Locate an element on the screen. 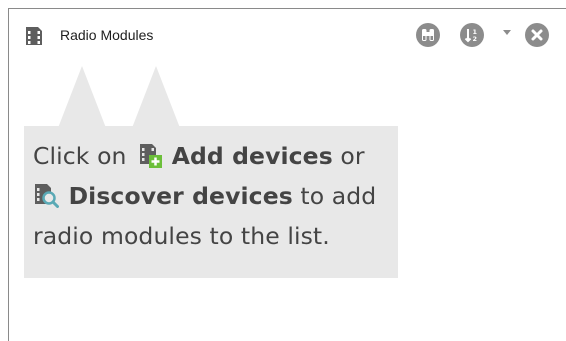 This screenshot has width=566, height=341. help-or: or is located at coordinates (352, 156).